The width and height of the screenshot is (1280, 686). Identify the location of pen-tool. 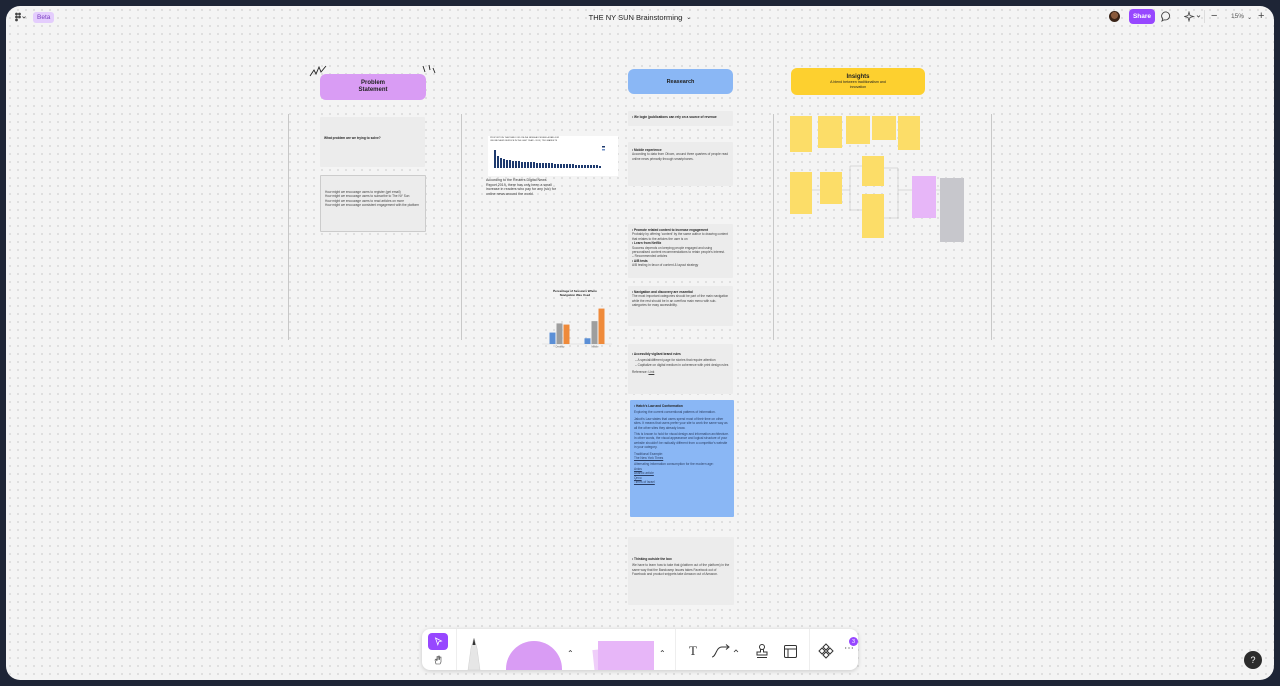
(474, 652).